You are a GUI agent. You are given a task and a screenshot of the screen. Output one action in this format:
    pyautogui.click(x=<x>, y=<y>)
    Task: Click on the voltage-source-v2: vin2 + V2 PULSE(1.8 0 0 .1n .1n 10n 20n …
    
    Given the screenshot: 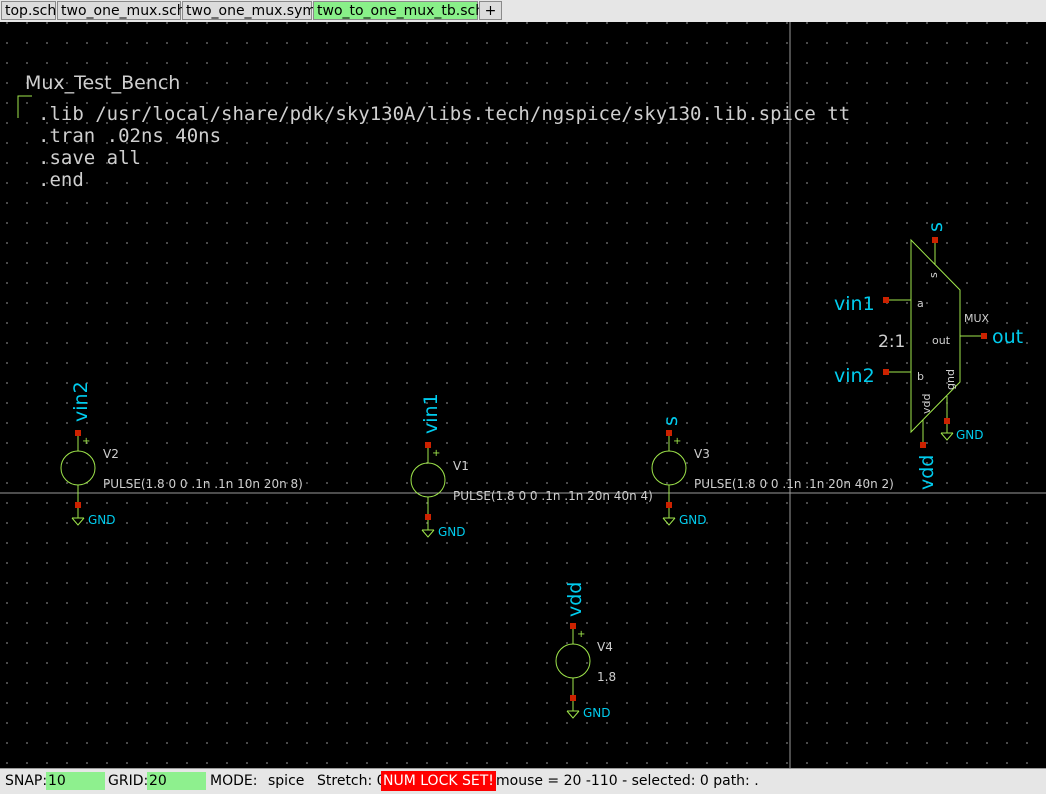 What is the action you would take?
    pyautogui.click(x=181, y=454)
    